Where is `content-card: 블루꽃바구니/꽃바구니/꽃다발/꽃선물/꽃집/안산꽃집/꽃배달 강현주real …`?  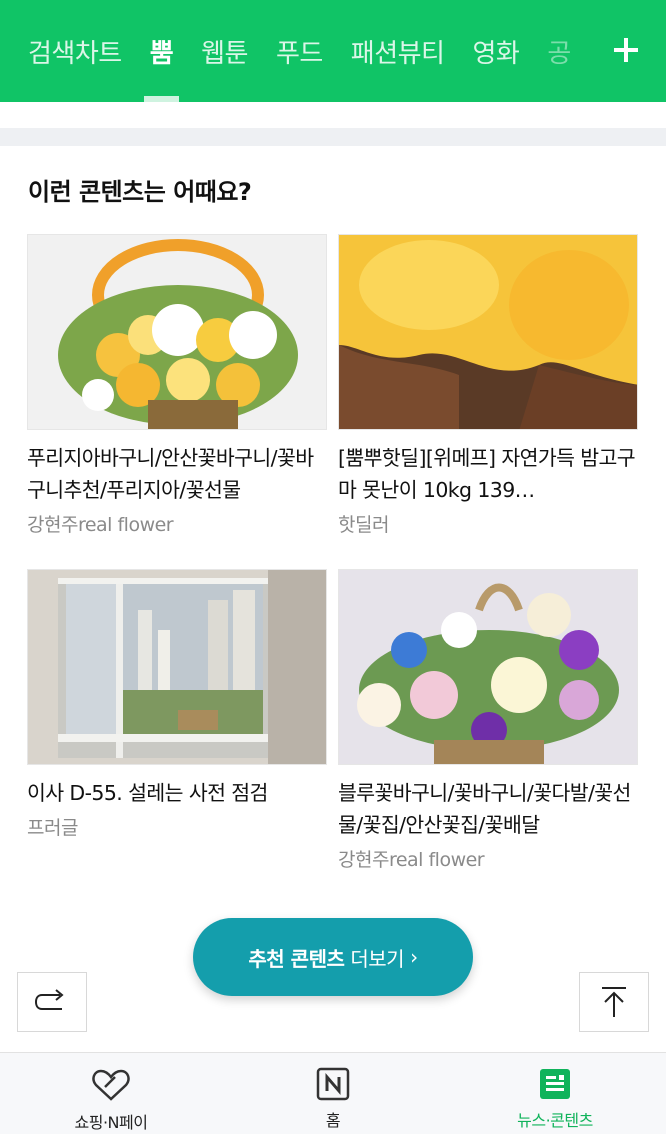 content-card: 블루꽃바구니/꽃바구니/꽃다발/꽃선물/꽃집/안산꽃집/꽃배달 강현주real … is located at coordinates (488, 720).